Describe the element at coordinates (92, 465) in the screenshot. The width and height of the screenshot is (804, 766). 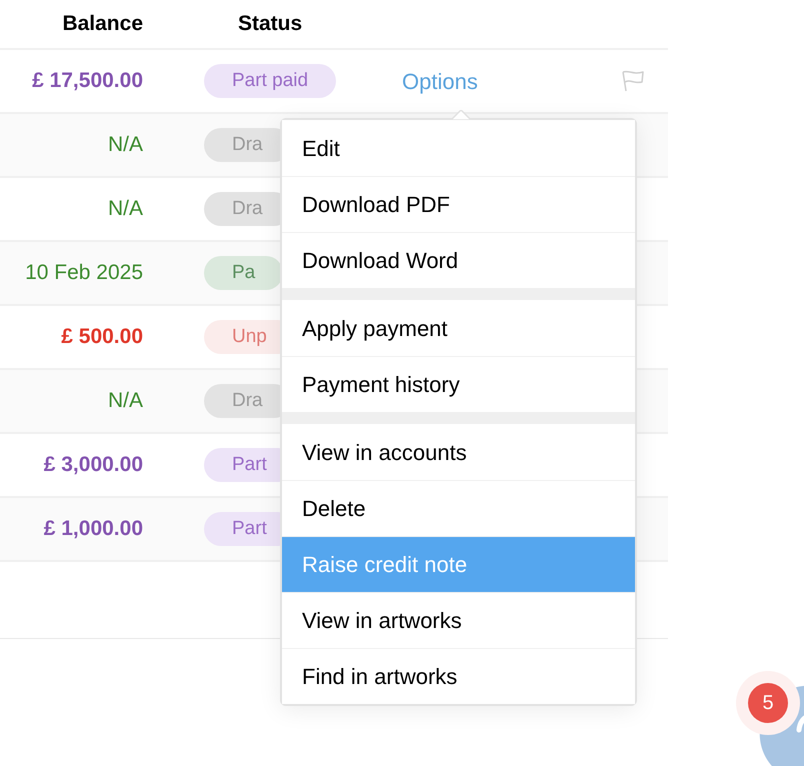
I see `balance-cell-text: £ 3,000.00` at that location.